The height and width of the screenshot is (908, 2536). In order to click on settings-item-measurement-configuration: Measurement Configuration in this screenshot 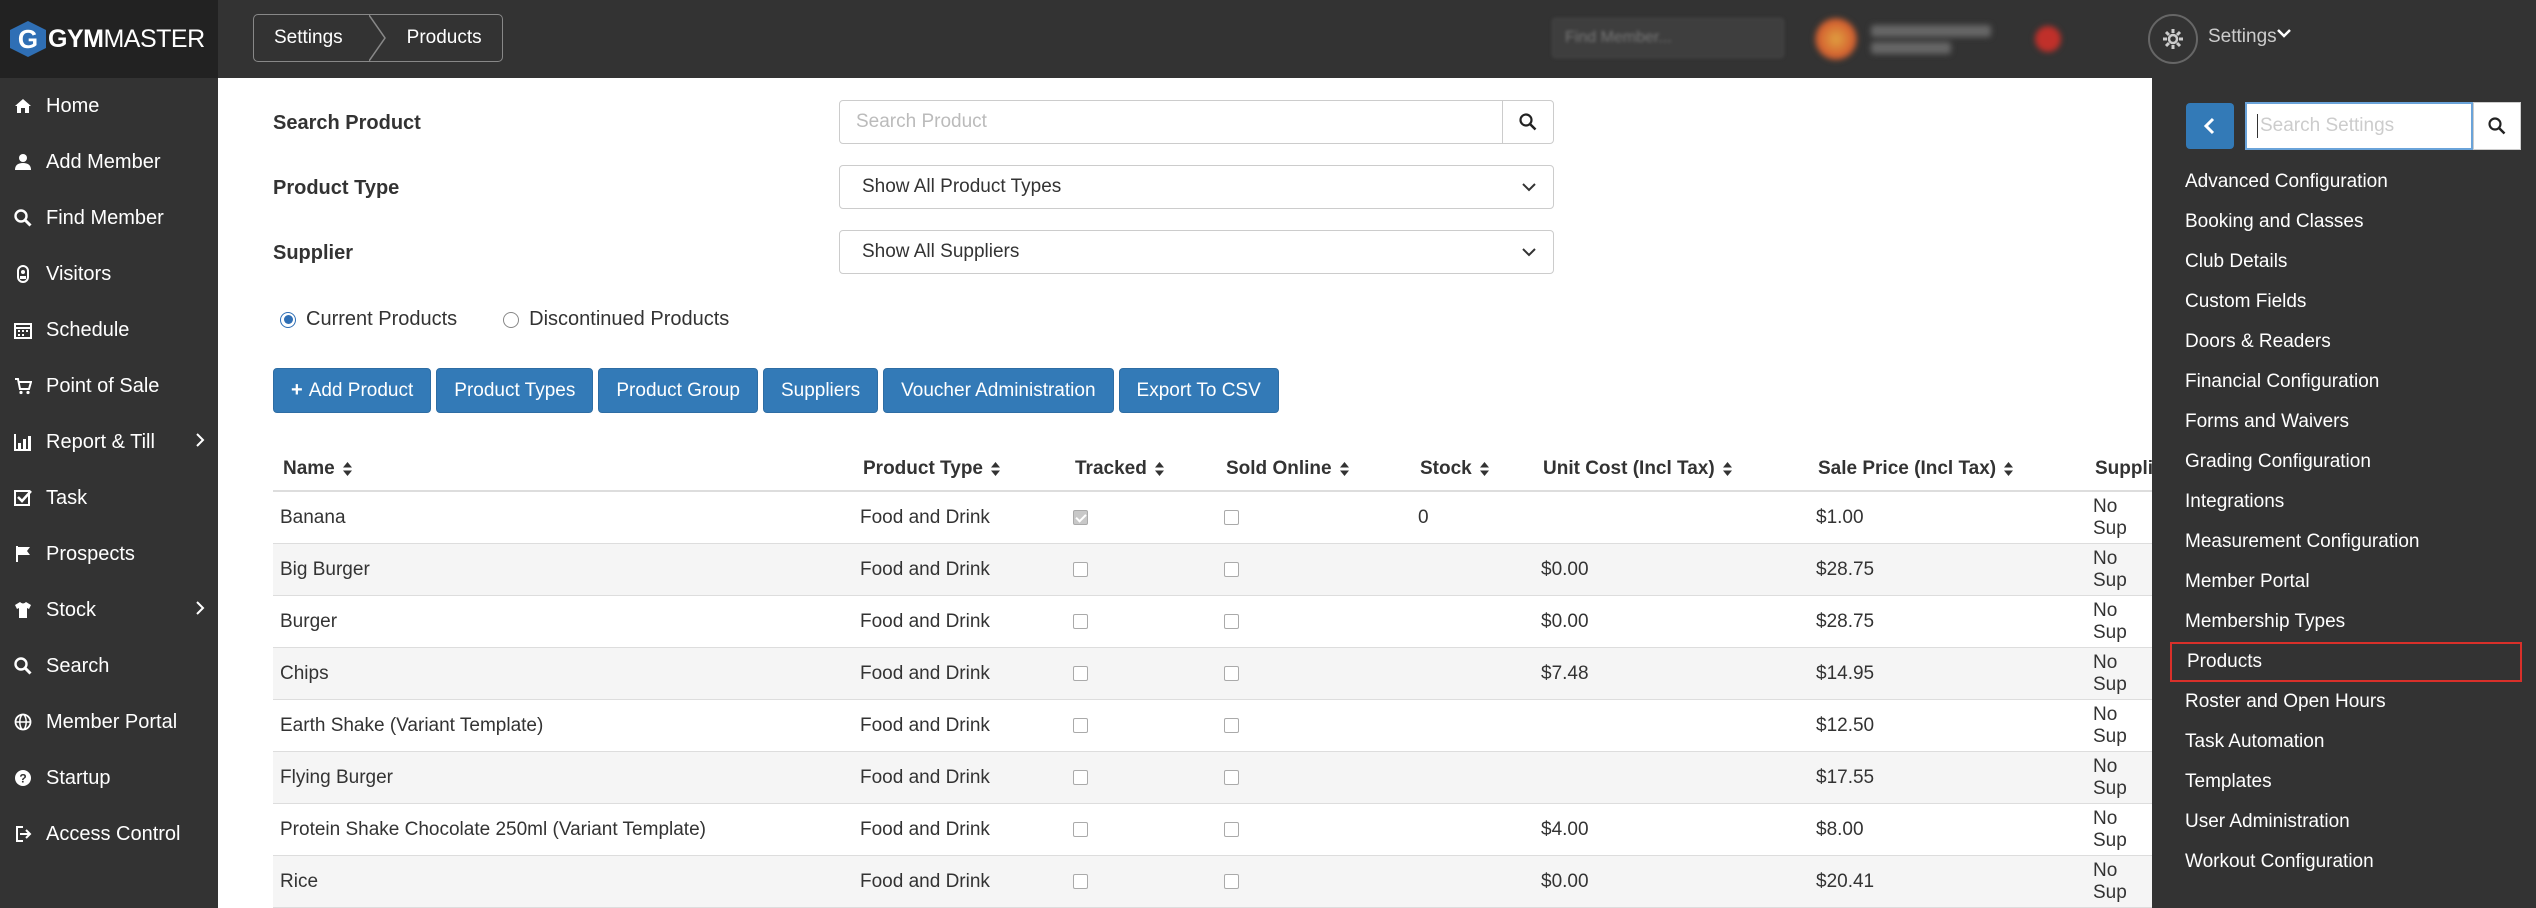, I will do `click(2346, 542)`.